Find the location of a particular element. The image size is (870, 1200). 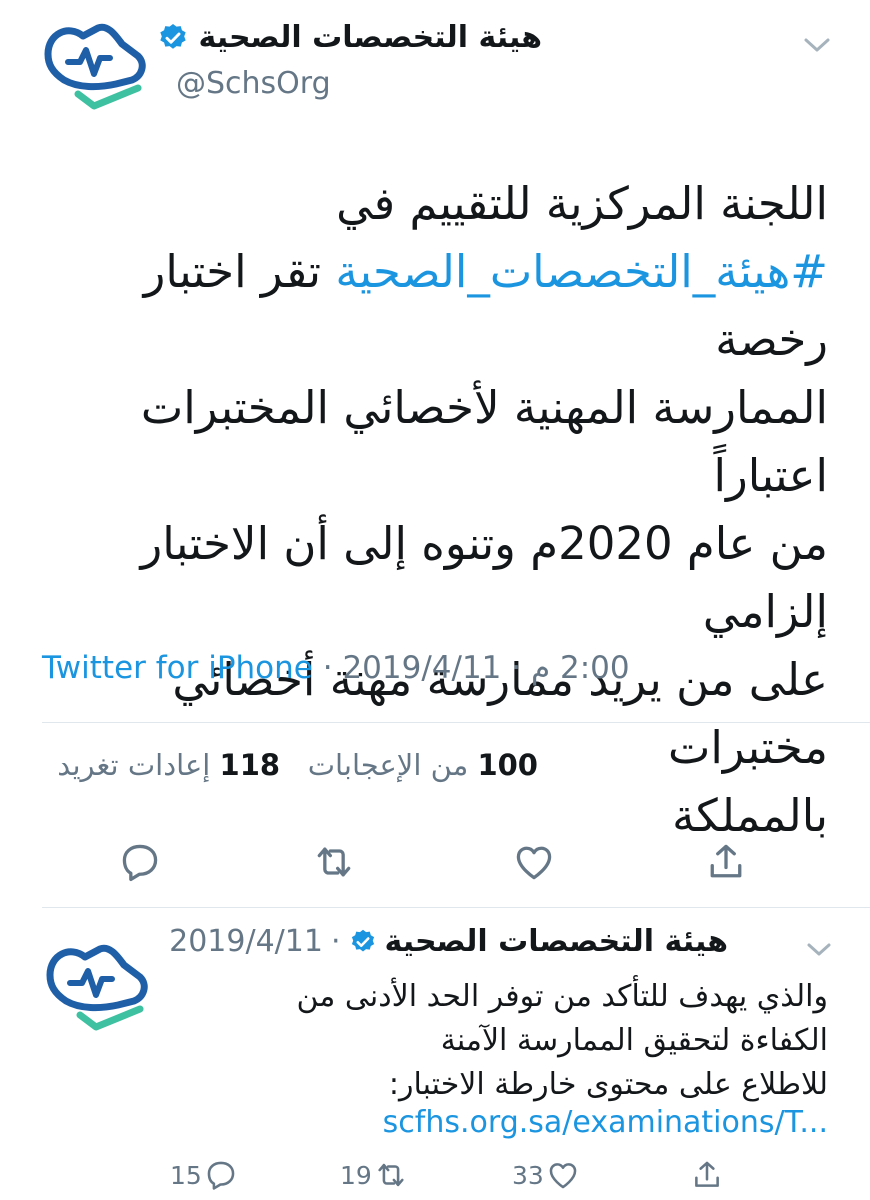

tweet-time: 2:00 م is located at coordinates (580, 668).